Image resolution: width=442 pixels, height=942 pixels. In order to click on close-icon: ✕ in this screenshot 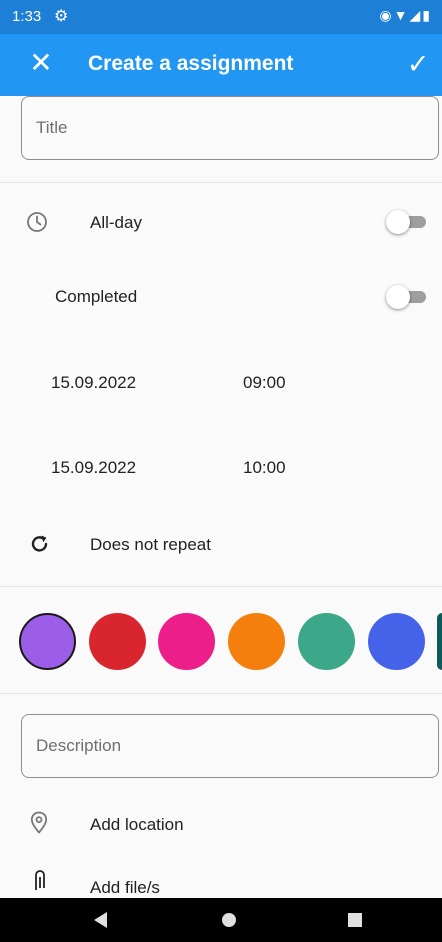, I will do `click(41, 63)`.